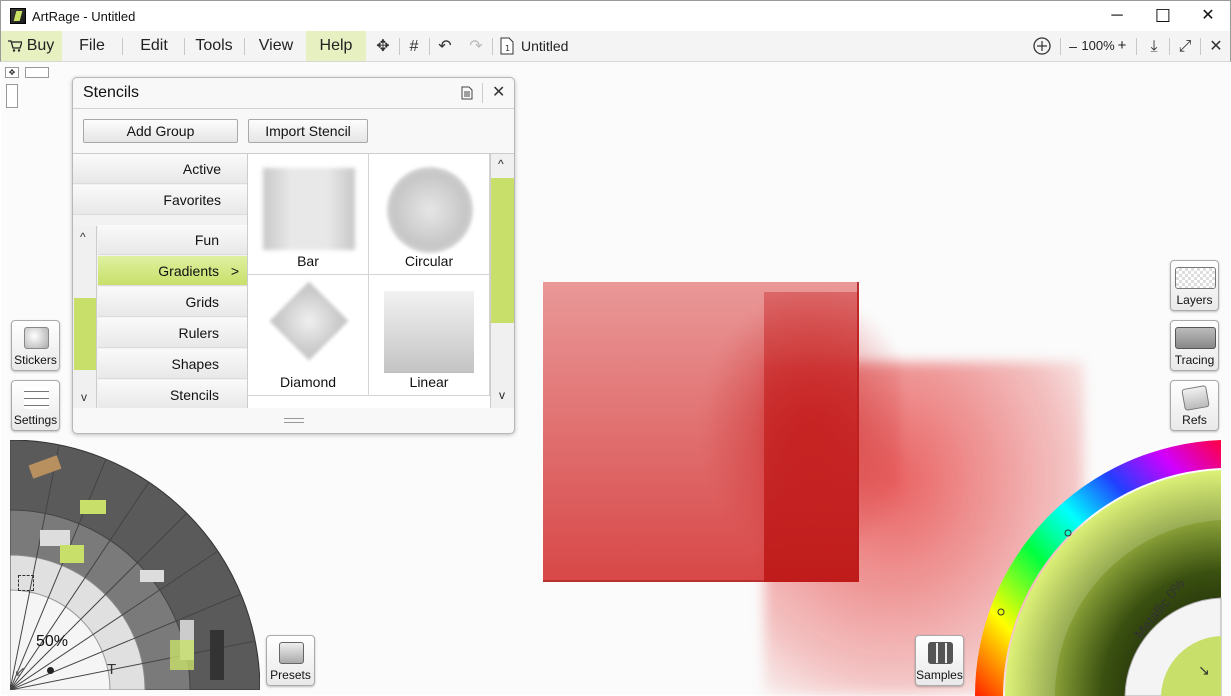  I want to click on panel-title: Stencils, so click(111, 92).